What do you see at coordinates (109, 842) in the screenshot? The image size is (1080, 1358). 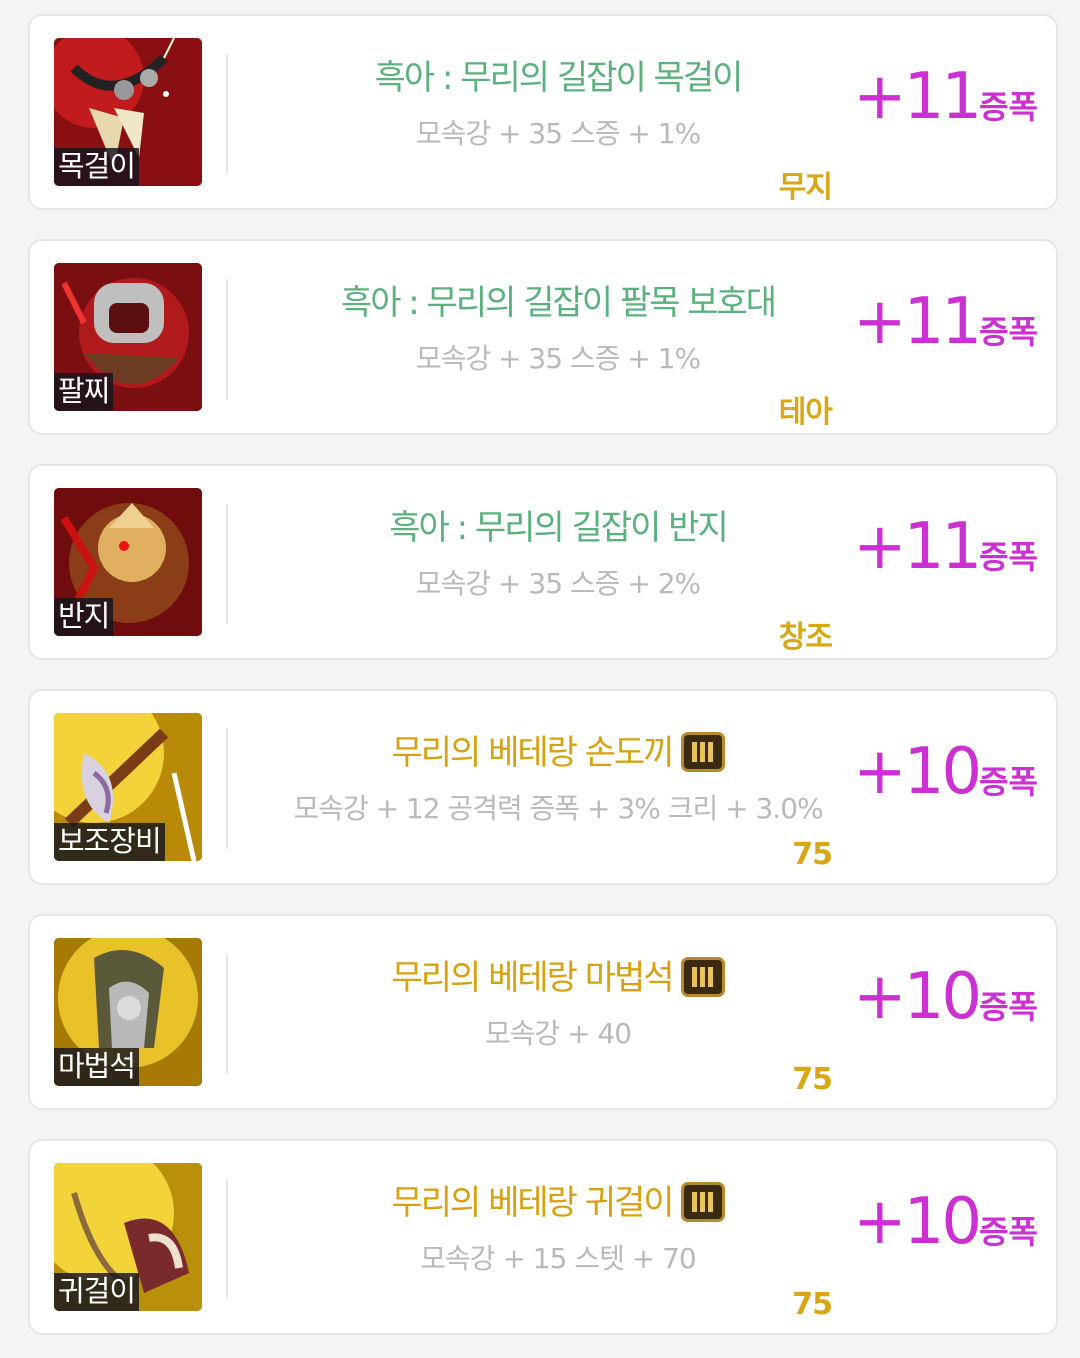 I see `slot-label: 보조장비` at bounding box center [109, 842].